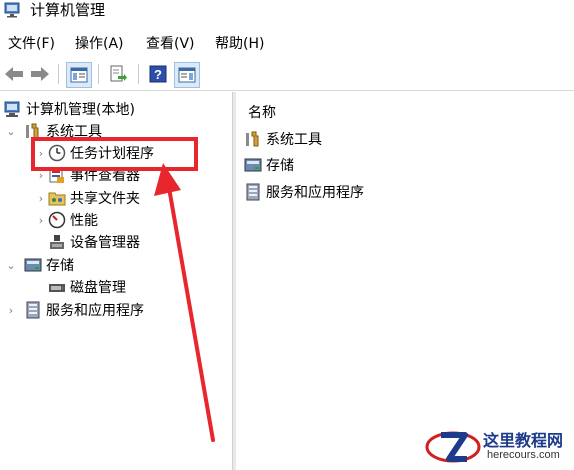  I want to click on device-manager-icon, so click(57, 242).